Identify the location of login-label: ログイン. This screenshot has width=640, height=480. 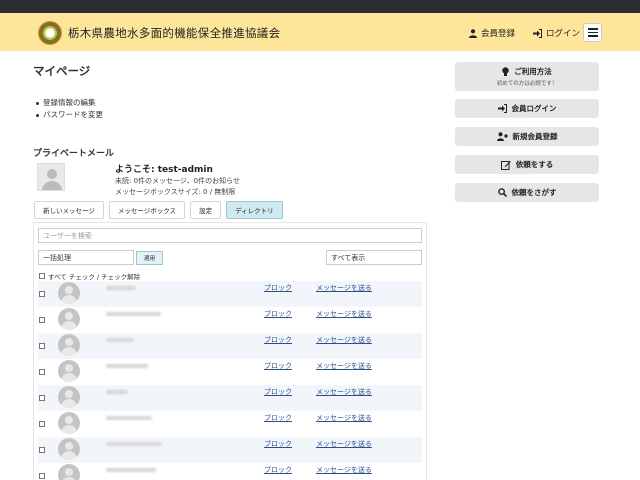
(563, 34).